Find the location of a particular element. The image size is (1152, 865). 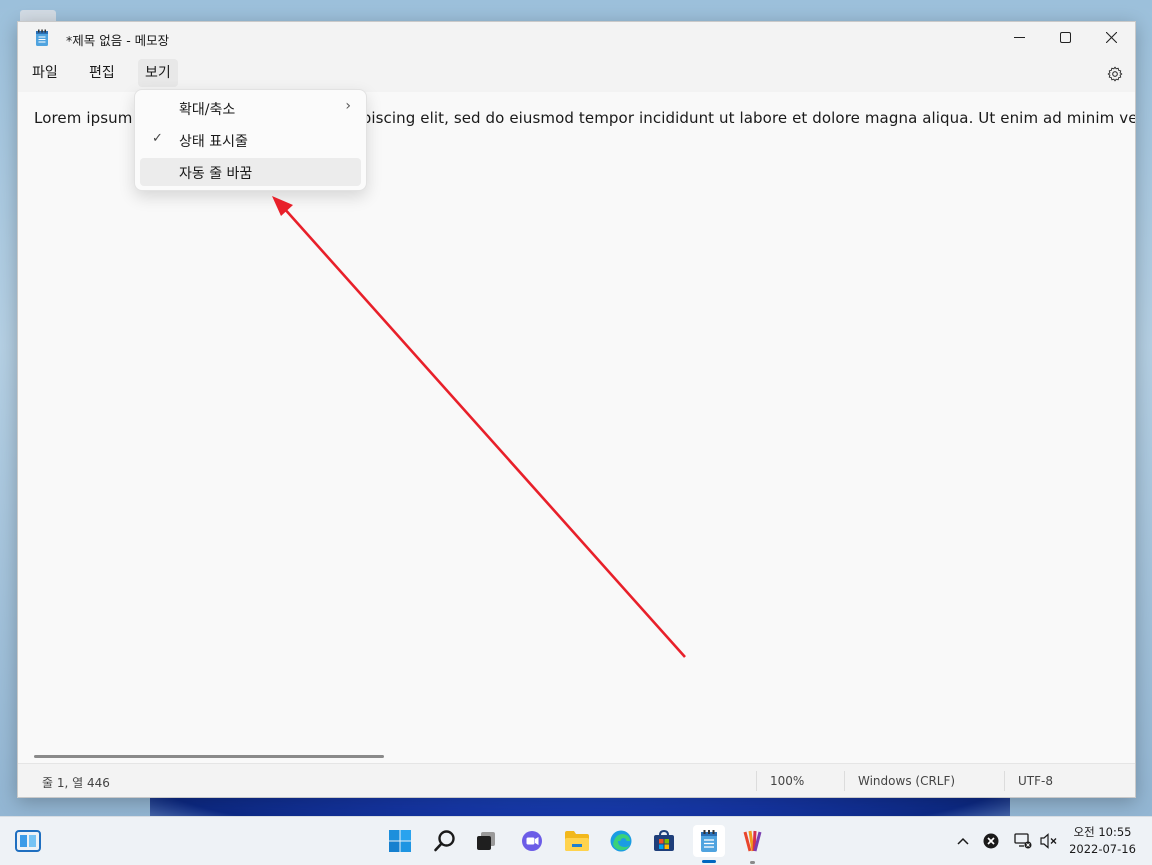

edge-button is located at coordinates (621, 841).